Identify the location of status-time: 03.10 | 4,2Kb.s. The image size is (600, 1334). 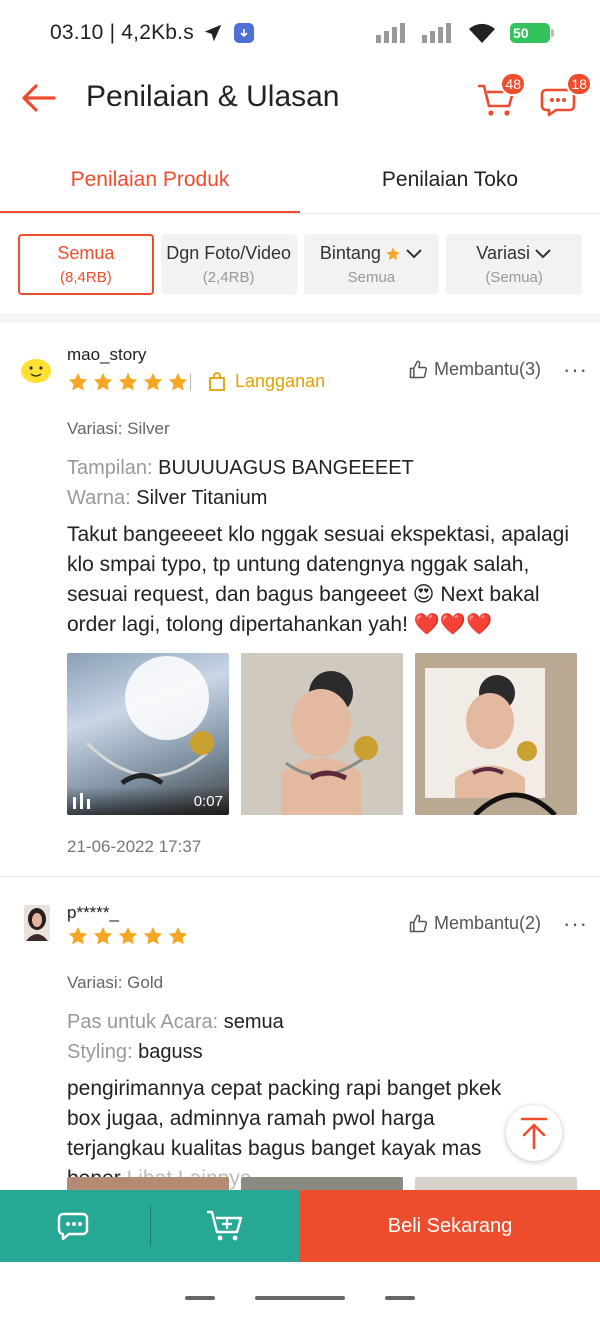
(122, 32).